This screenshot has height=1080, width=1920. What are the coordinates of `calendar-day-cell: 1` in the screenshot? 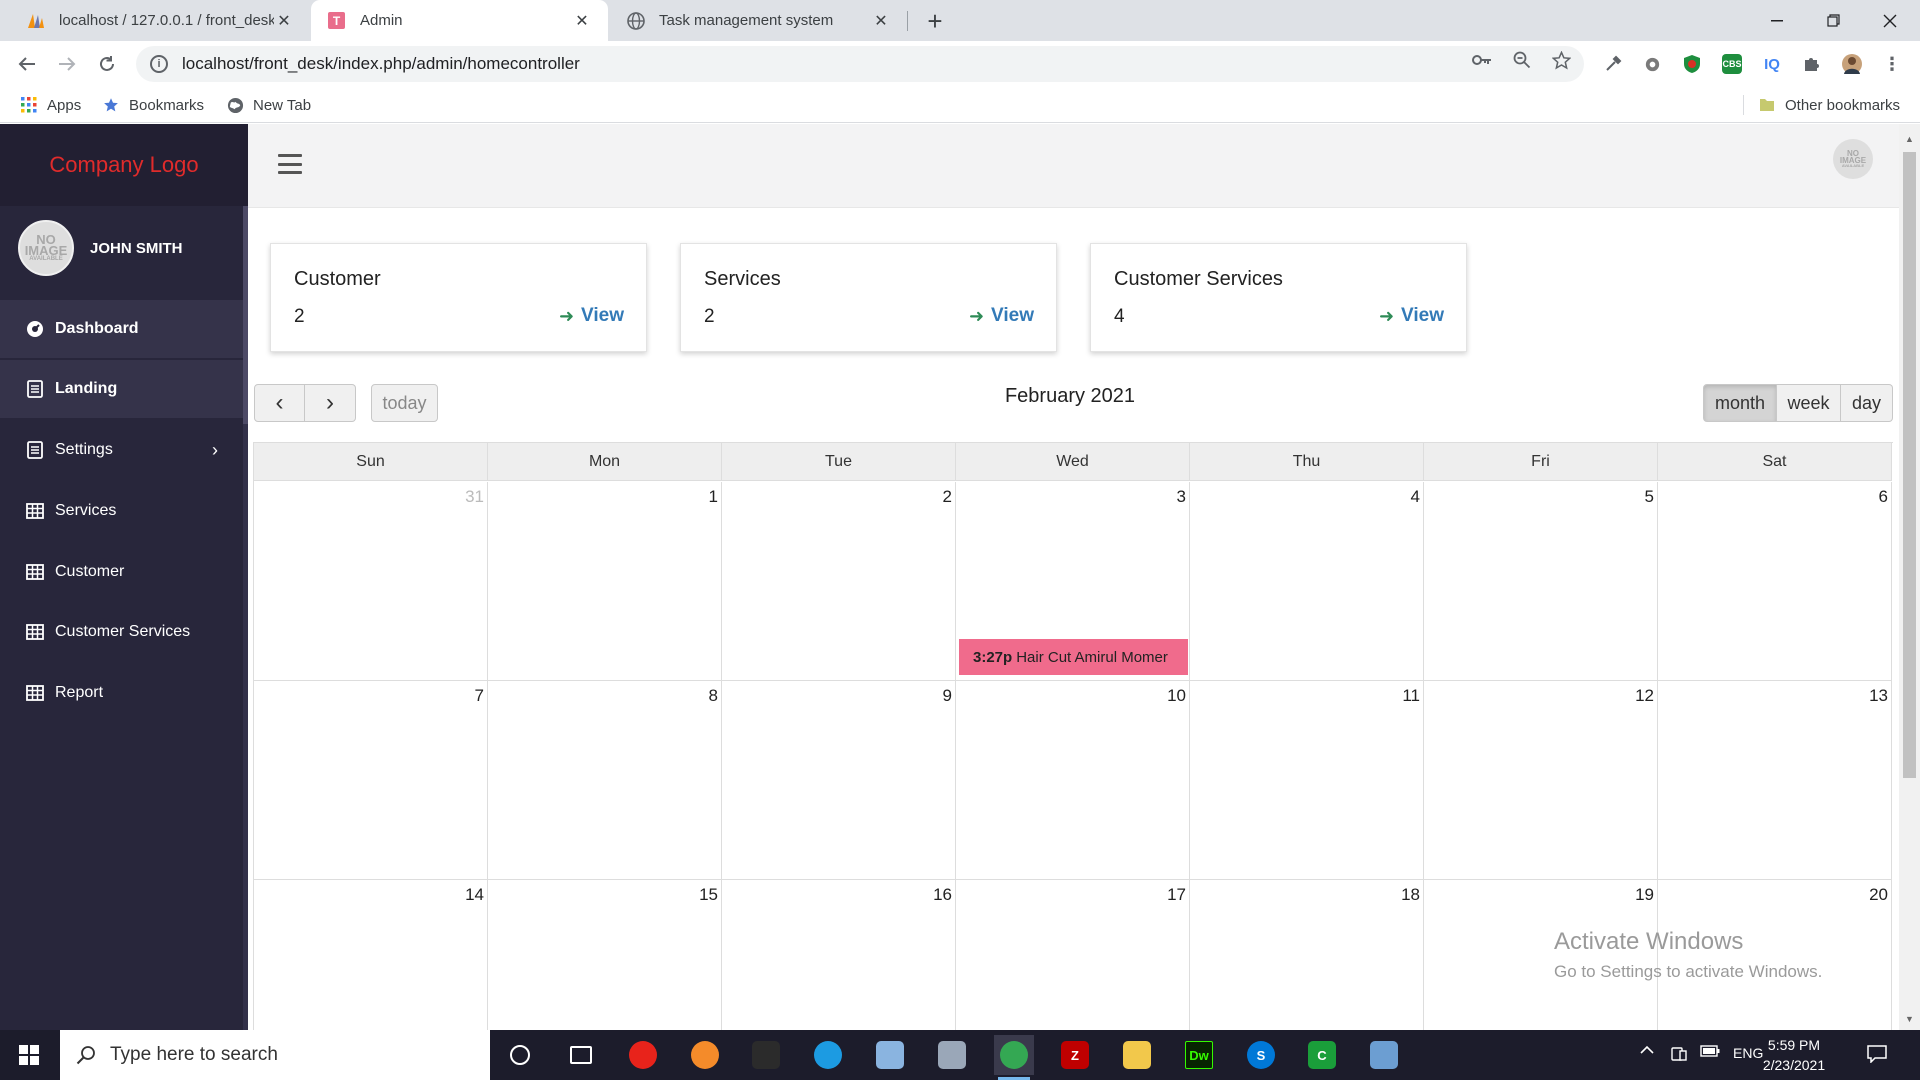 It's located at (605, 581).